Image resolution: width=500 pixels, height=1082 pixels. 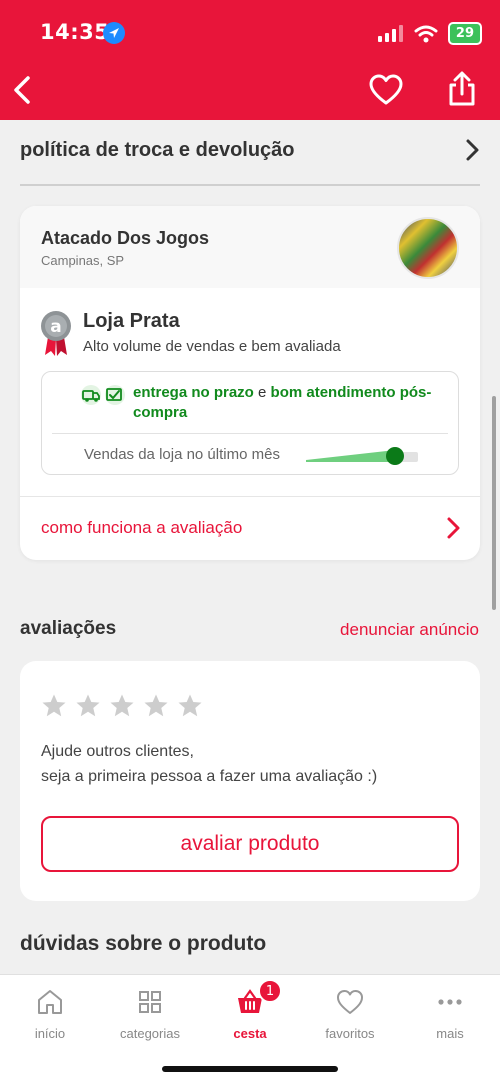 What do you see at coordinates (262, 392) in the screenshot?
I see `metric-connector: e` at bounding box center [262, 392].